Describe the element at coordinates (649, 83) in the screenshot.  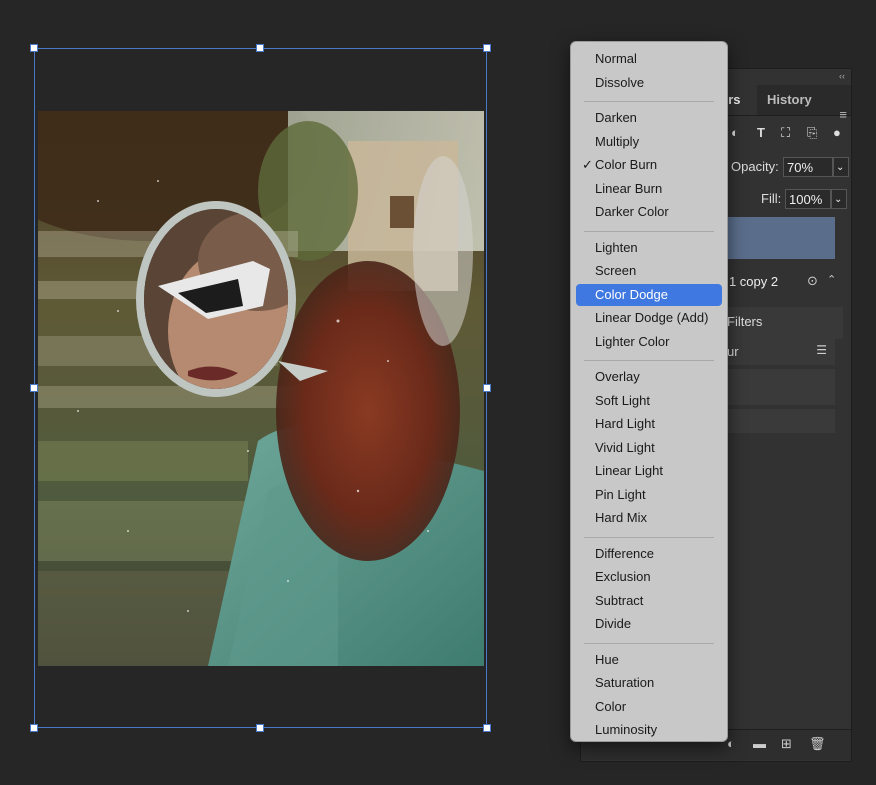
I see `blend-mode-dissolve: Dissolve` at that location.